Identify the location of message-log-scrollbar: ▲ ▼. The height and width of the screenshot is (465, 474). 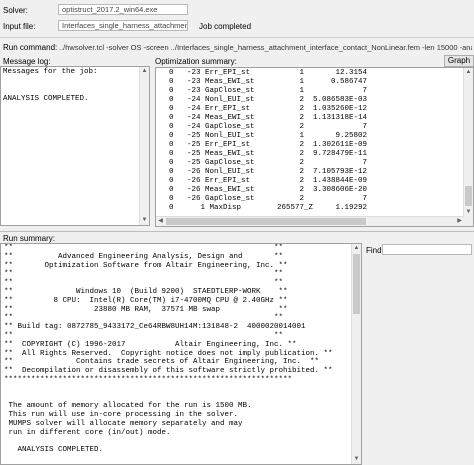
(144, 146).